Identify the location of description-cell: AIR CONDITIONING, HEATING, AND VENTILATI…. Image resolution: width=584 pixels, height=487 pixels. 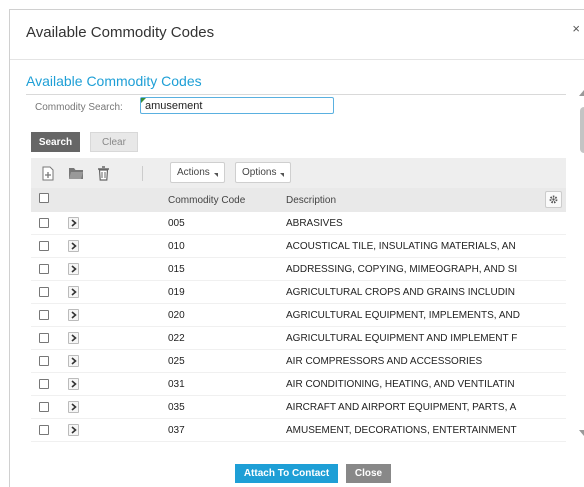
(400, 384).